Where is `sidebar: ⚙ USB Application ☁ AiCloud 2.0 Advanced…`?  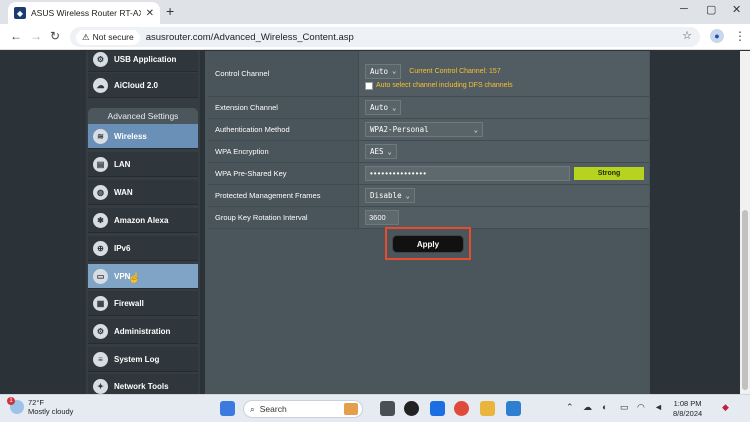
sidebar: ⚙ USB Application ☁ AiCloud 2.0 Advanced… is located at coordinates (143, 222).